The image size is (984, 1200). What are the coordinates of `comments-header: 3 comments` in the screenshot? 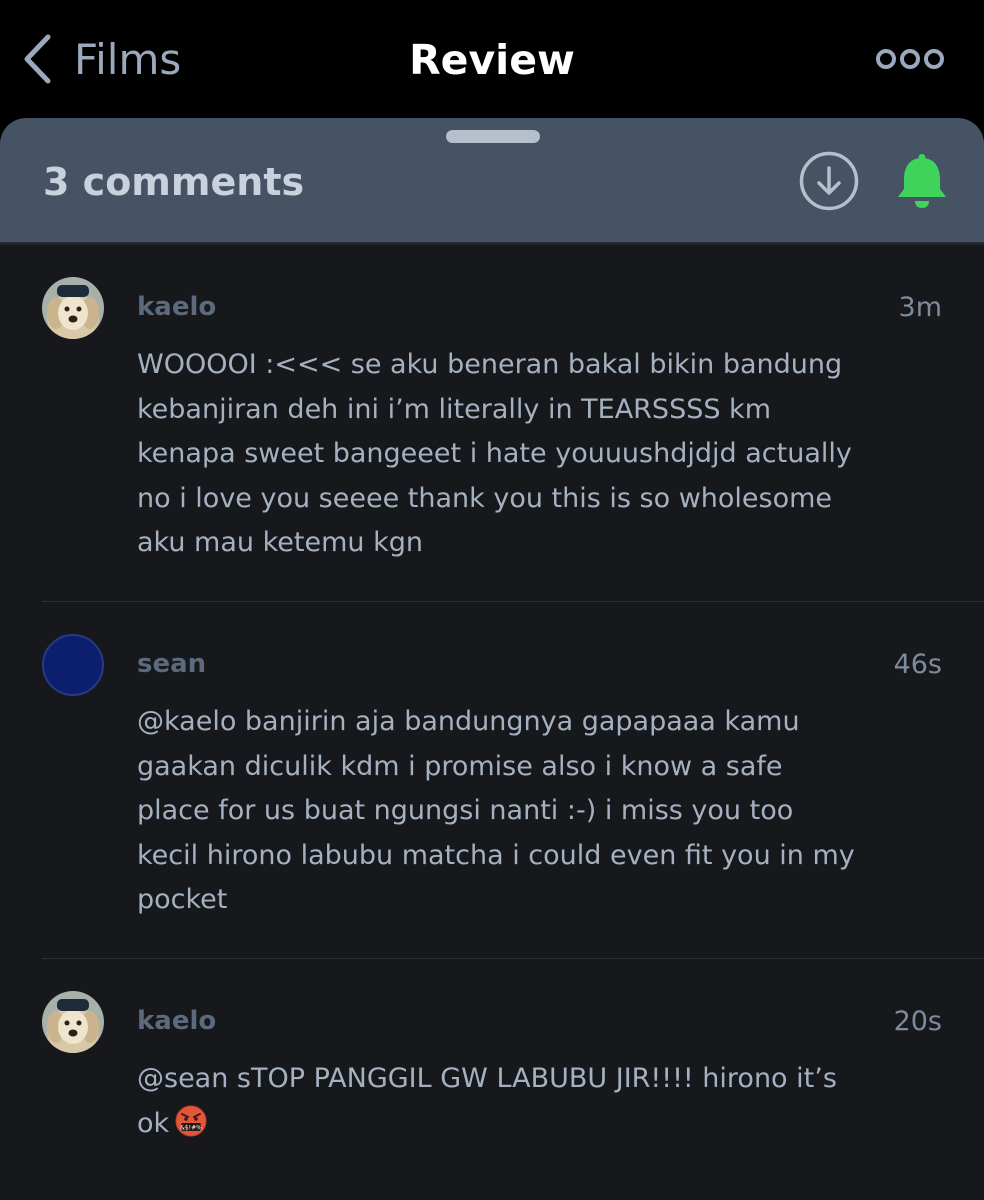 It's located at (492, 180).